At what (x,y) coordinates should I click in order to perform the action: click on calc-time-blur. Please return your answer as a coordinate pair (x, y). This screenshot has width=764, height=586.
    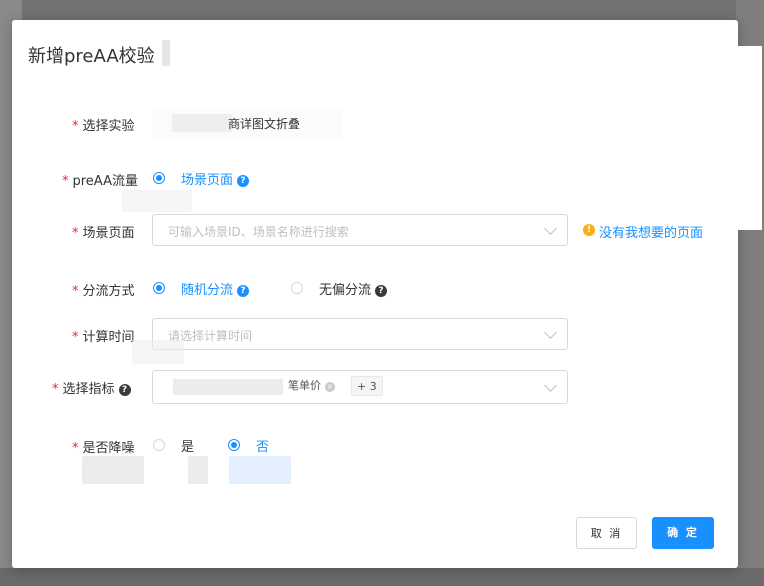
    Looking at the image, I should click on (158, 352).